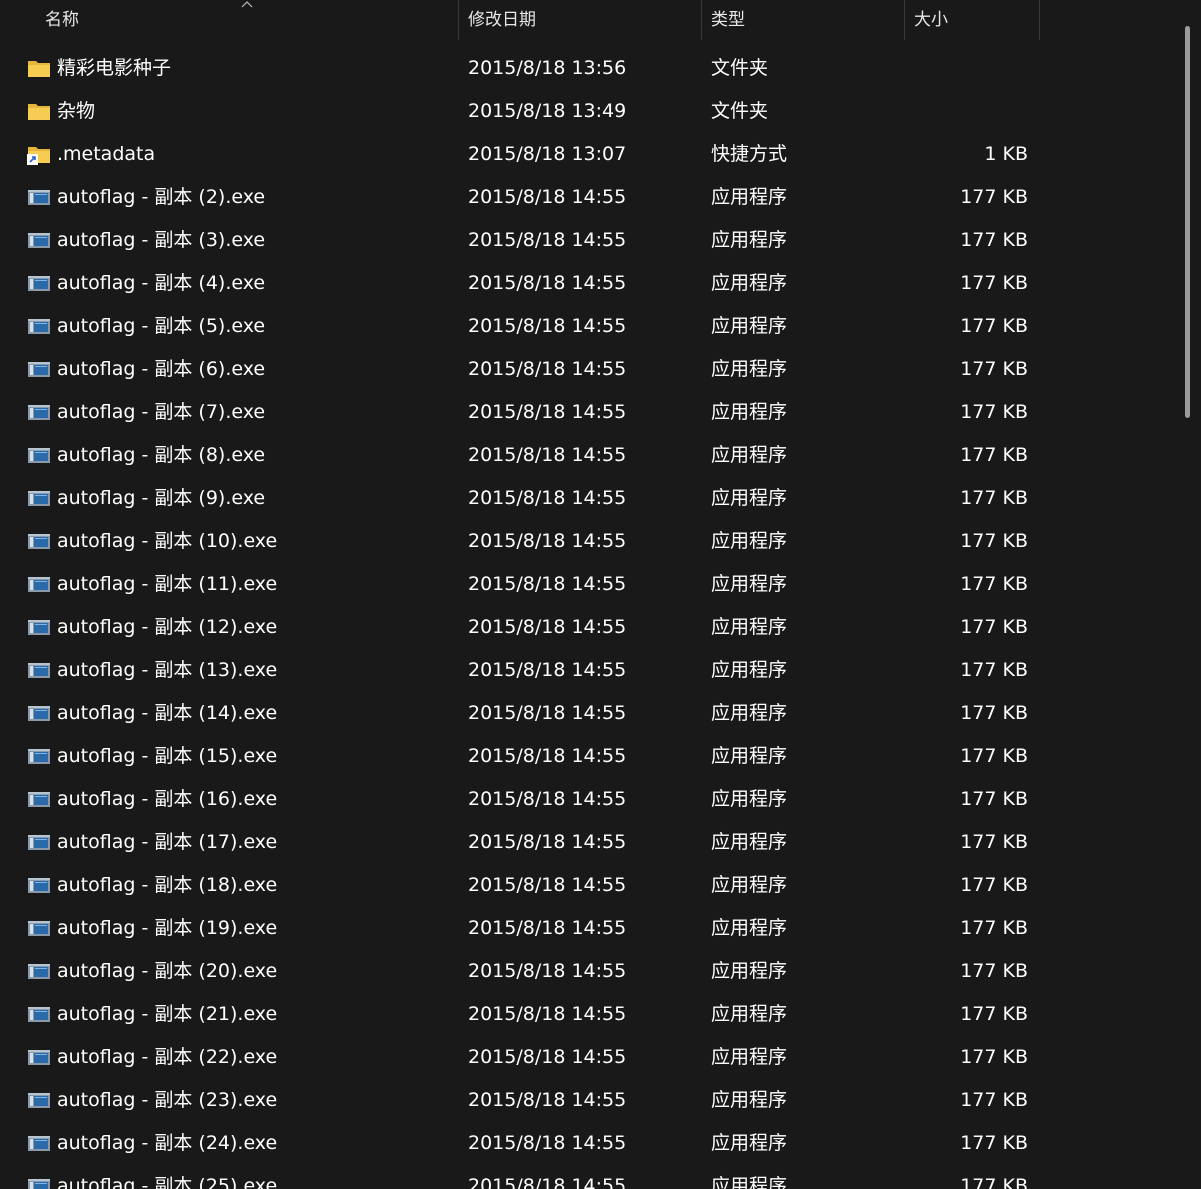 This screenshot has height=1189, width=1201. Describe the element at coordinates (167, 1100) in the screenshot. I see `file-name: autoflag - 副本 (23).exe` at that location.